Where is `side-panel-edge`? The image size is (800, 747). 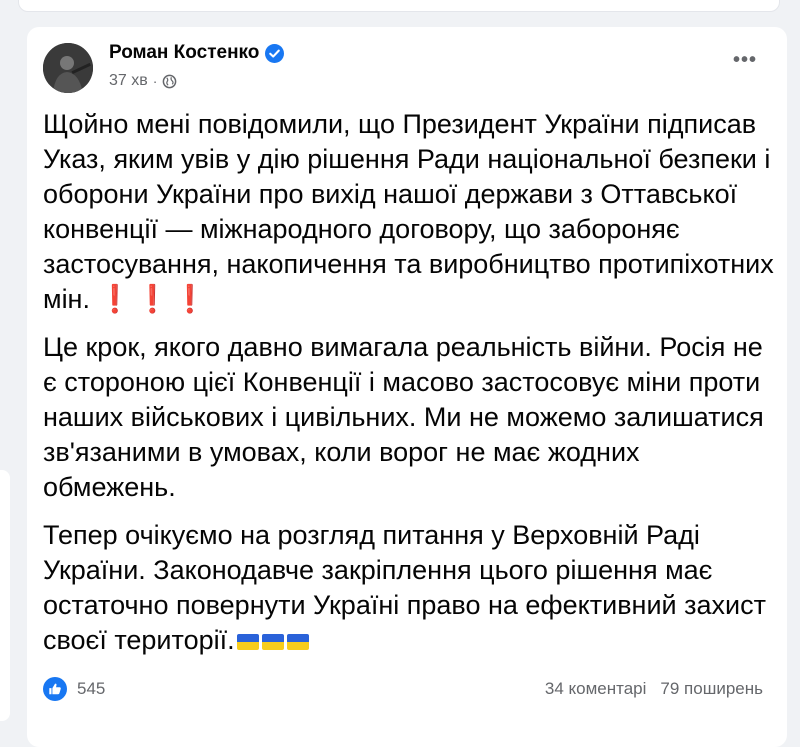
side-panel-edge is located at coordinates (5, 595).